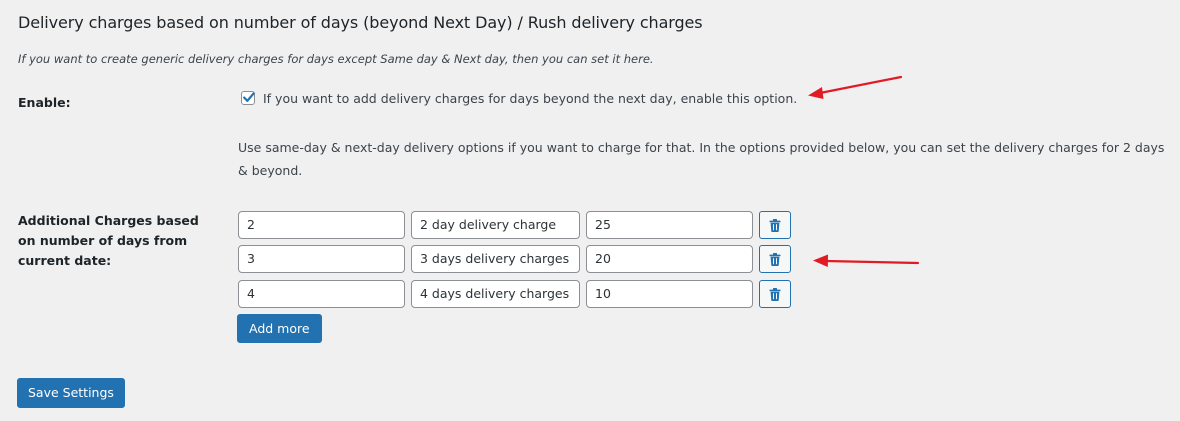 Image resolution: width=1180 pixels, height=421 pixels. Describe the element at coordinates (669, 225) in the screenshot. I see `charge-amount-input: 25` at that location.